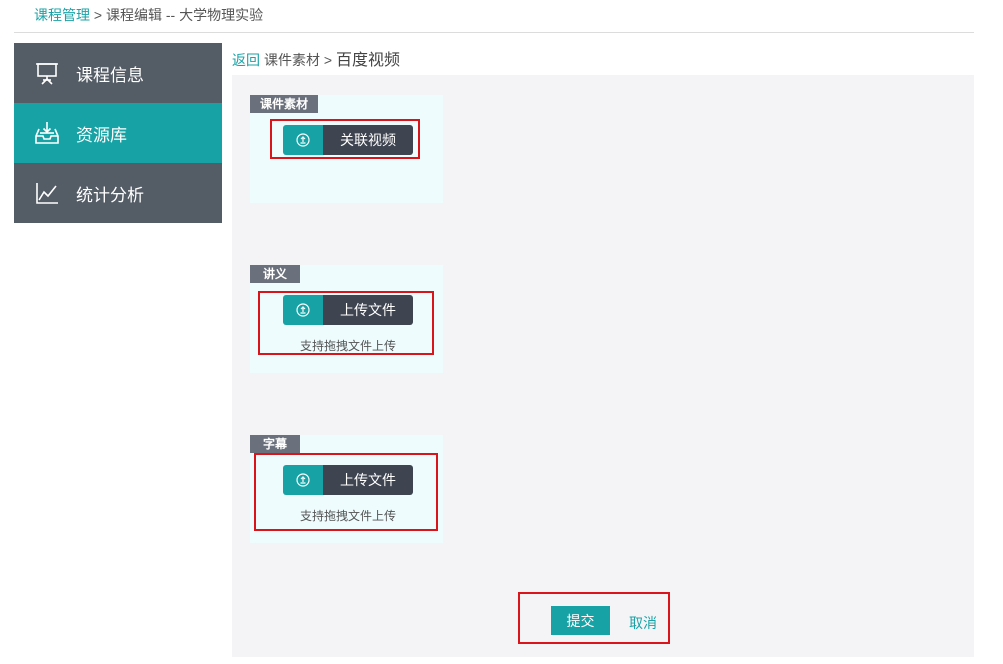 This screenshot has height=664, width=1003. I want to click on subtitle-section: 字幕 上传文件 支持拖拽文件上传, so click(346, 489).